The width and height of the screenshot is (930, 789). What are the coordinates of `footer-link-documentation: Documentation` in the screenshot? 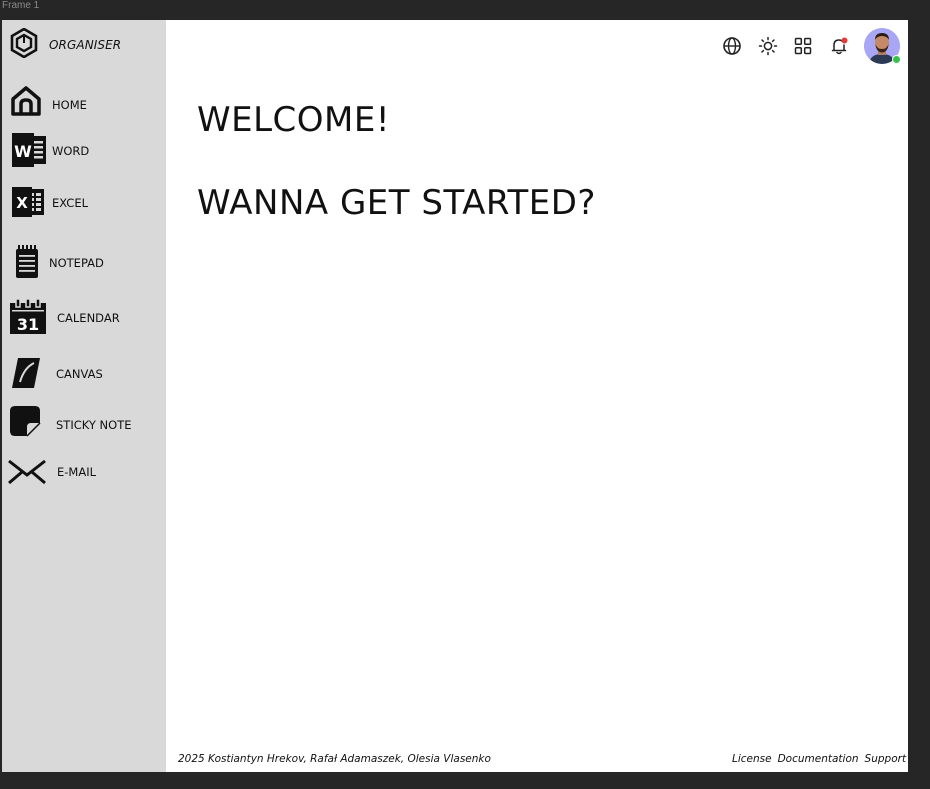 It's located at (818, 759).